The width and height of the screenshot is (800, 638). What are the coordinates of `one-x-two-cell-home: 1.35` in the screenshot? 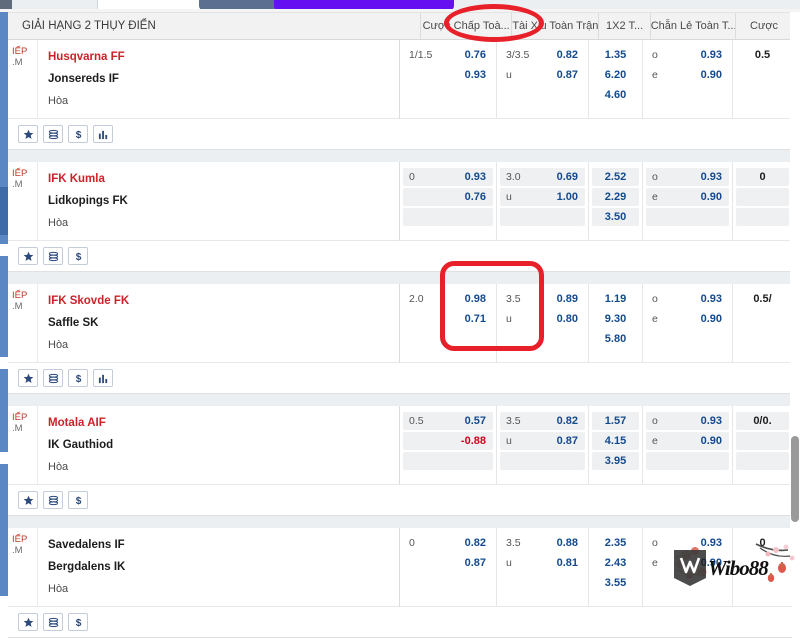 It's located at (615, 55).